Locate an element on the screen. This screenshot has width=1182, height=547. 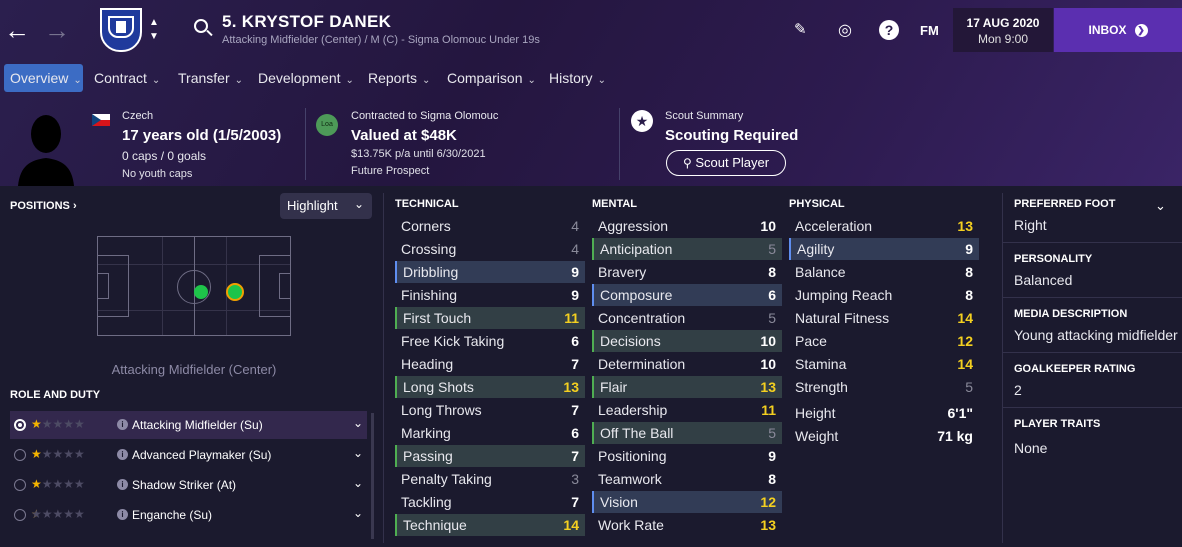
attribute-row: First Touch 11 is located at coordinates (490, 318).